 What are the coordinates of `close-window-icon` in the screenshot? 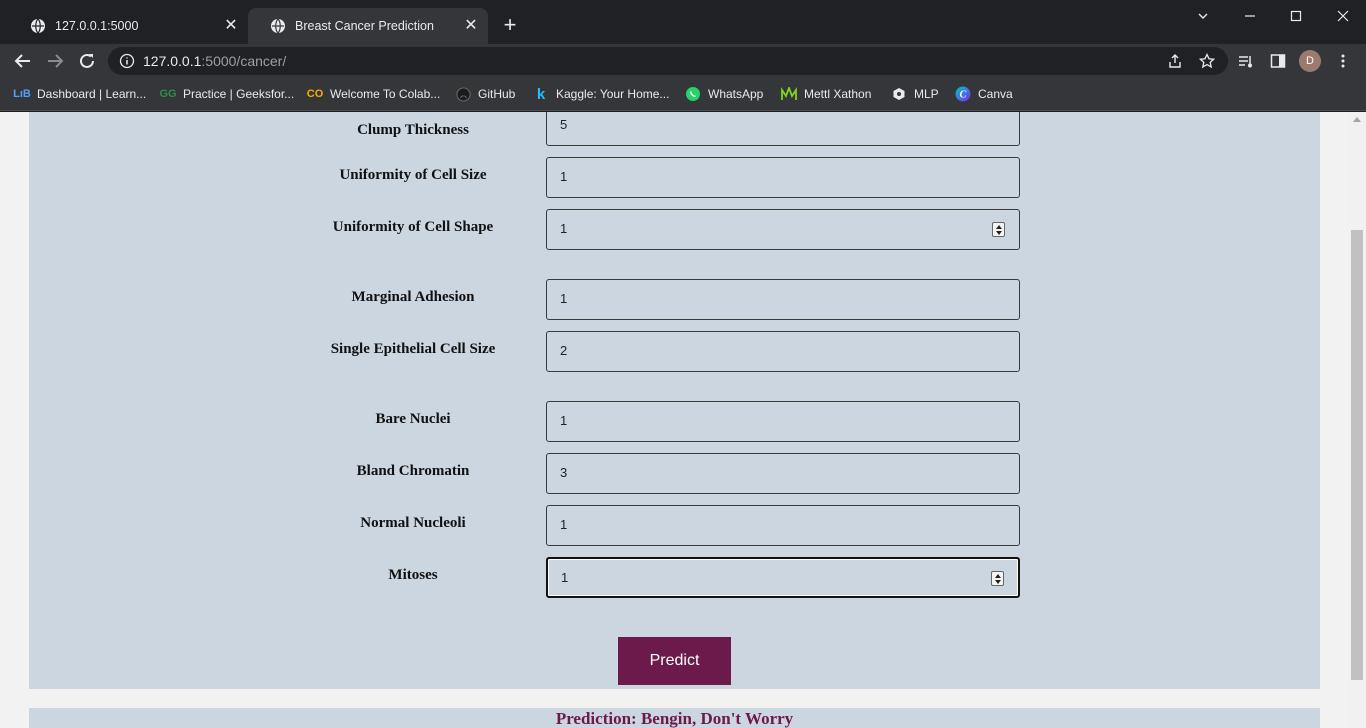 It's located at (1343, 17).